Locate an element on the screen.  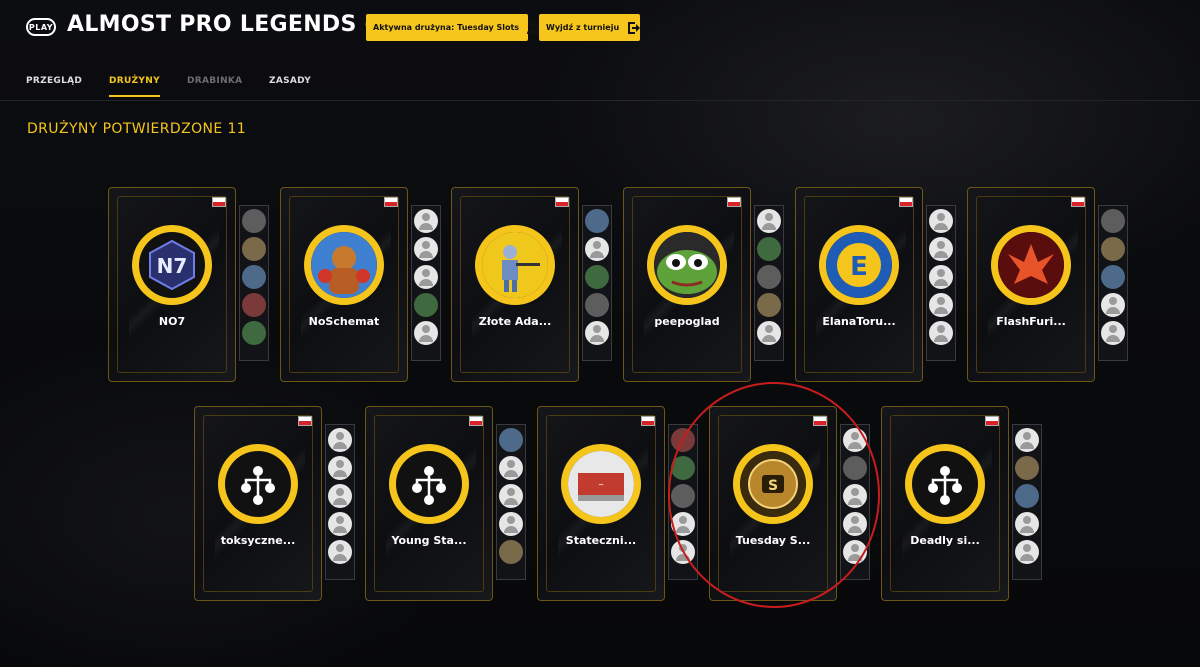
elana-logo-icon: E is located at coordinates (859, 265).